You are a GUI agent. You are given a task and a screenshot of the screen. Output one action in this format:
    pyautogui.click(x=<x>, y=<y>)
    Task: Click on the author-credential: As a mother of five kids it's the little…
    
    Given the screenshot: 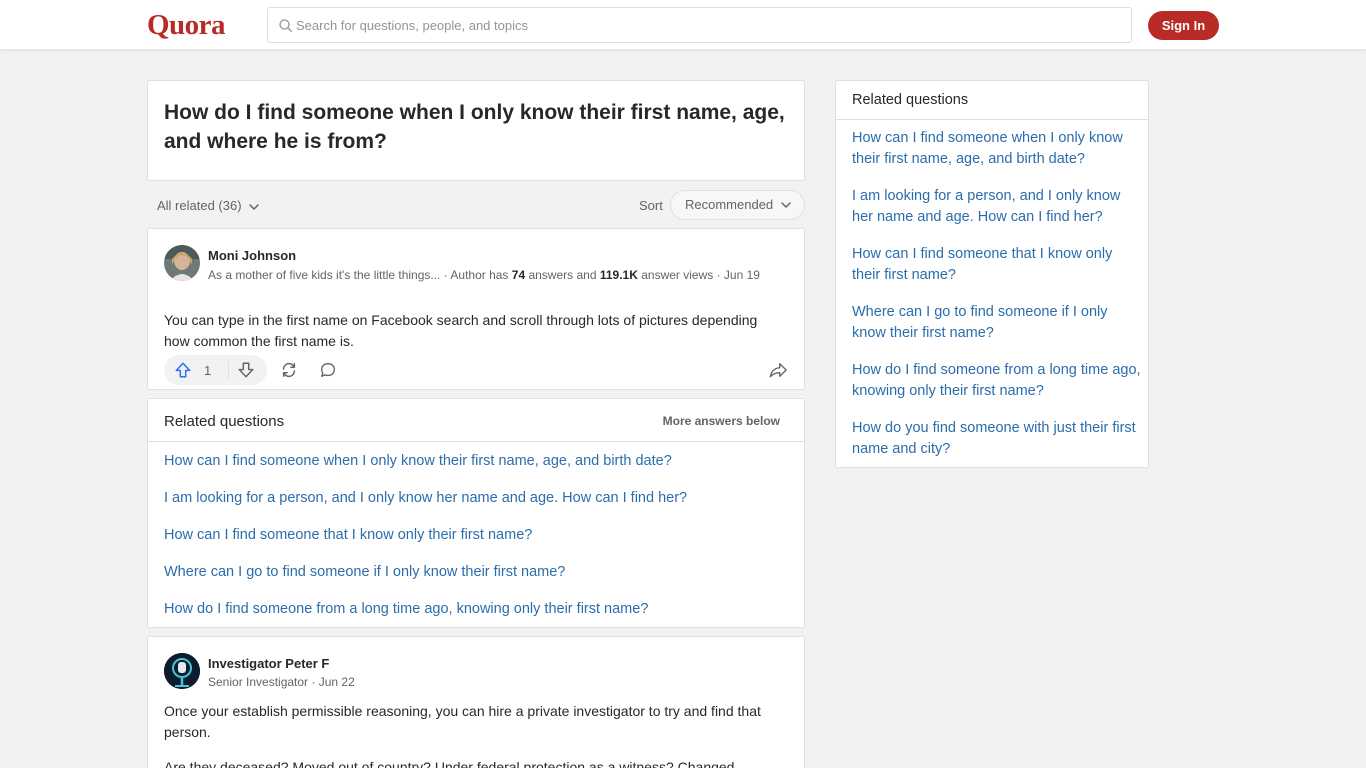 What is the action you would take?
    pyautogui.click(x=324, y=275)
    